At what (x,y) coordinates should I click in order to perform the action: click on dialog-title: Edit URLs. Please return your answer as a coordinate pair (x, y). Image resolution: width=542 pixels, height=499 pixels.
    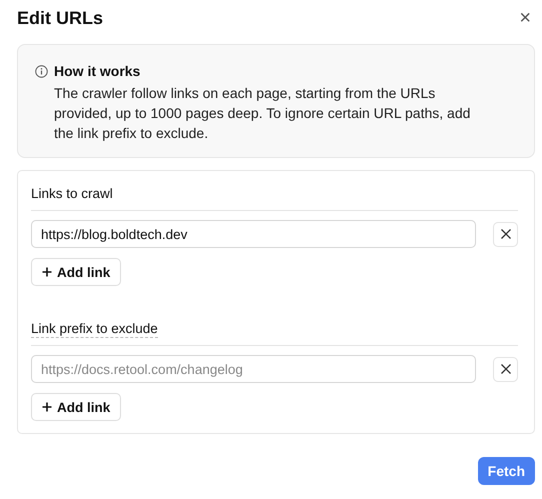
    Looking at the image, I should click on (60, 18).